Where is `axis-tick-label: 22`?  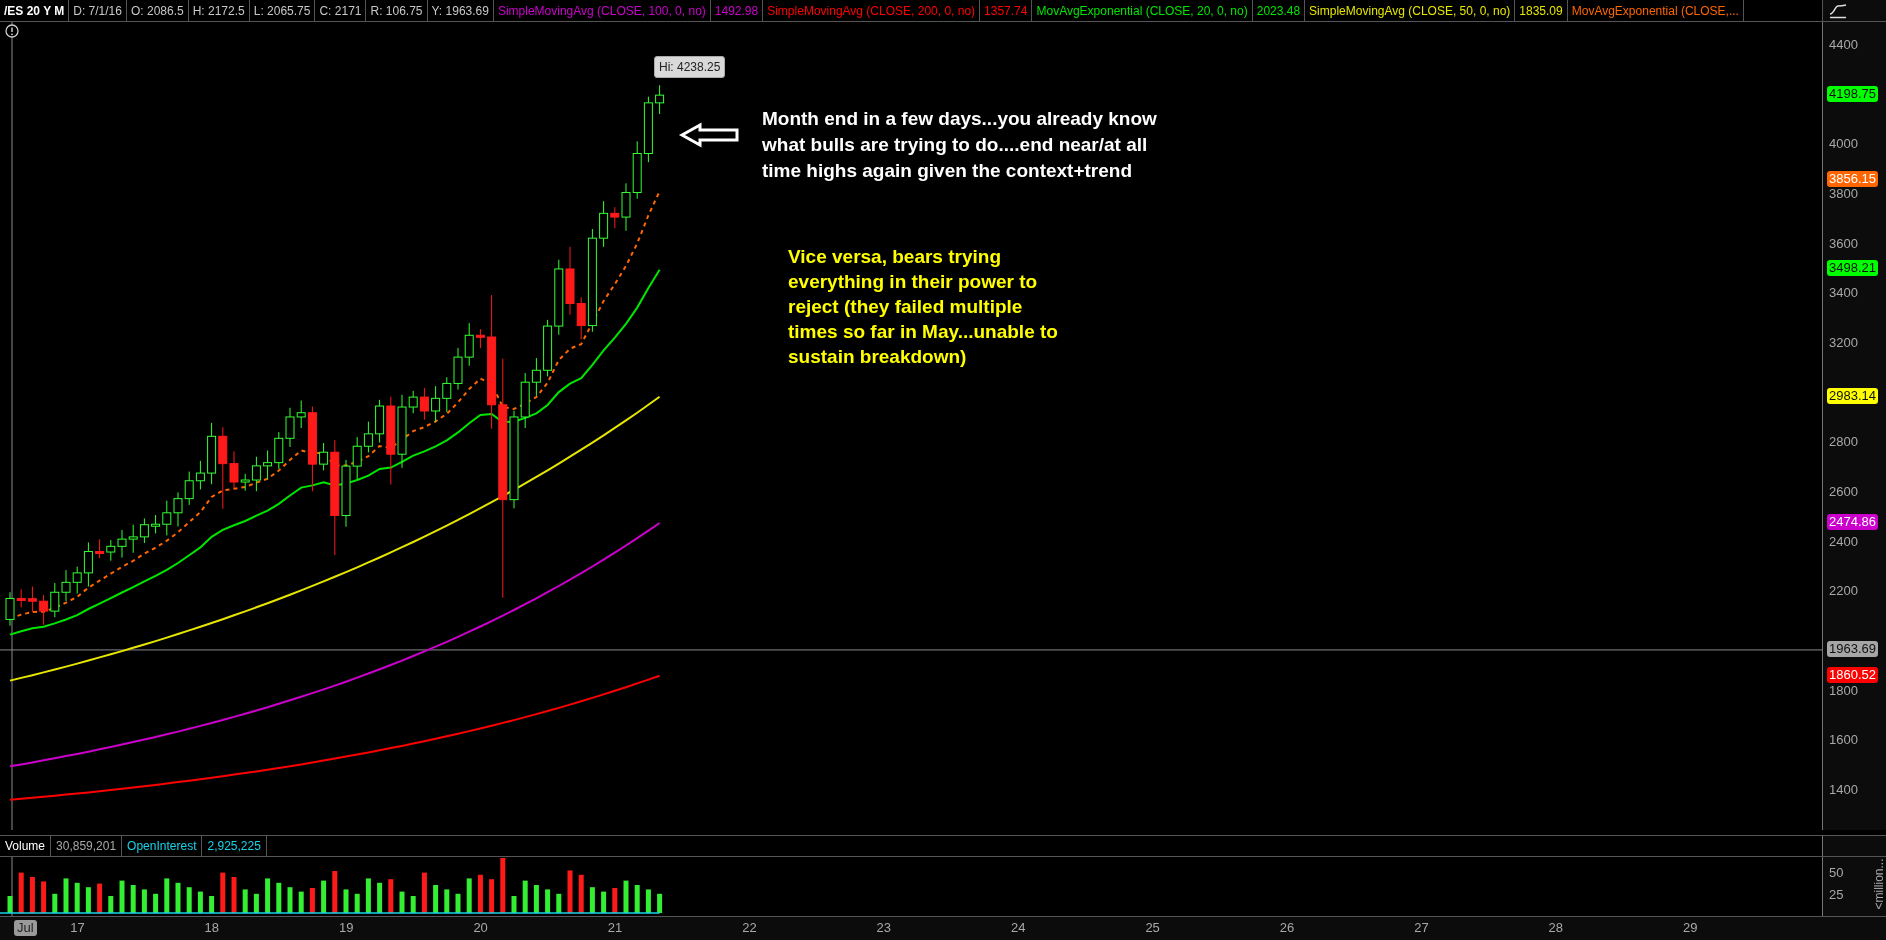
axis-tick-label: 22 is located at coordinates (749, 928).